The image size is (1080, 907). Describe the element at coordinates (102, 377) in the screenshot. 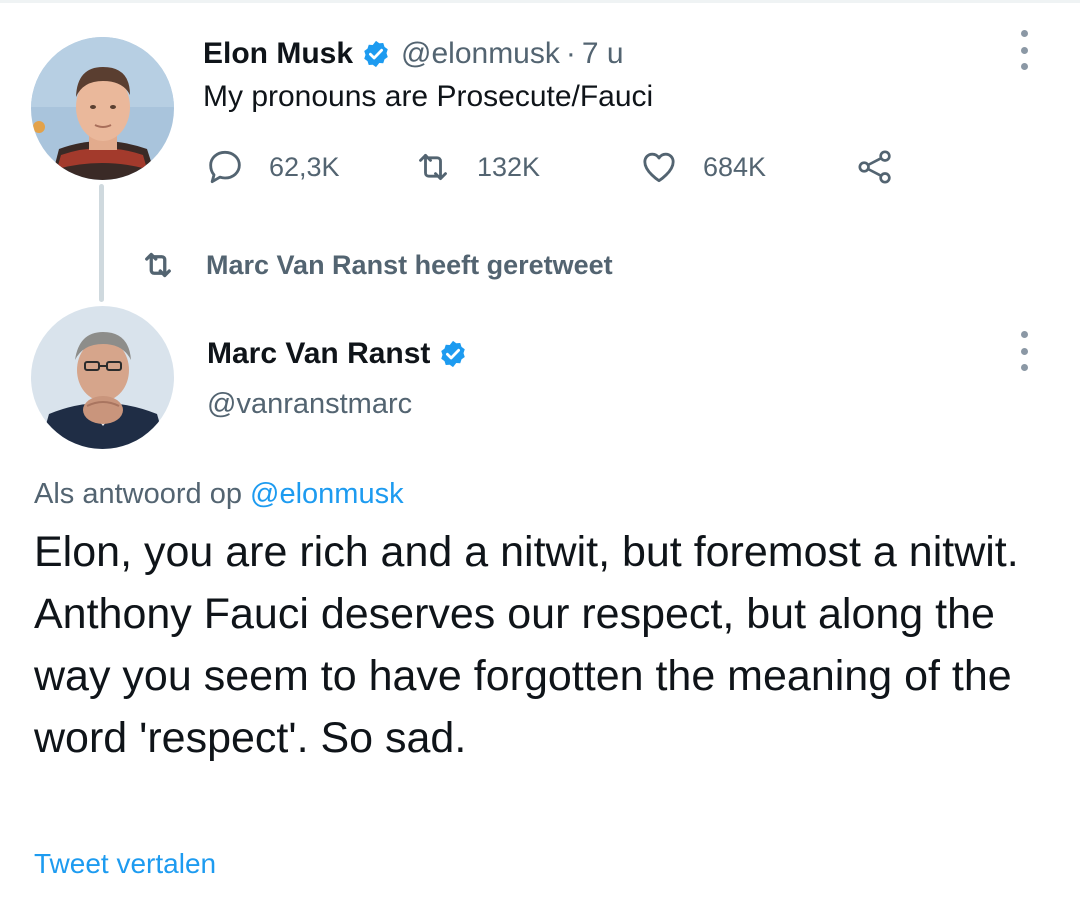

I see `avatar-marc-van-ranst` at that location.